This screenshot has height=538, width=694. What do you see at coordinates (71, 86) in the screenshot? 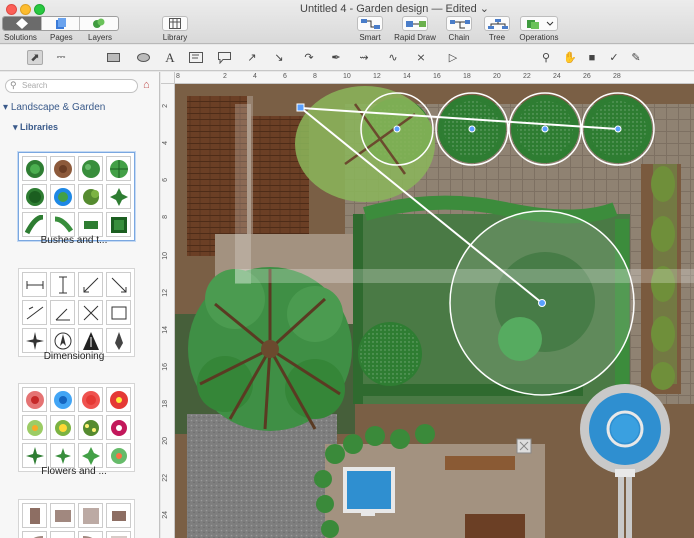
I see `search-input: Search` at bounding box center [71, 86].